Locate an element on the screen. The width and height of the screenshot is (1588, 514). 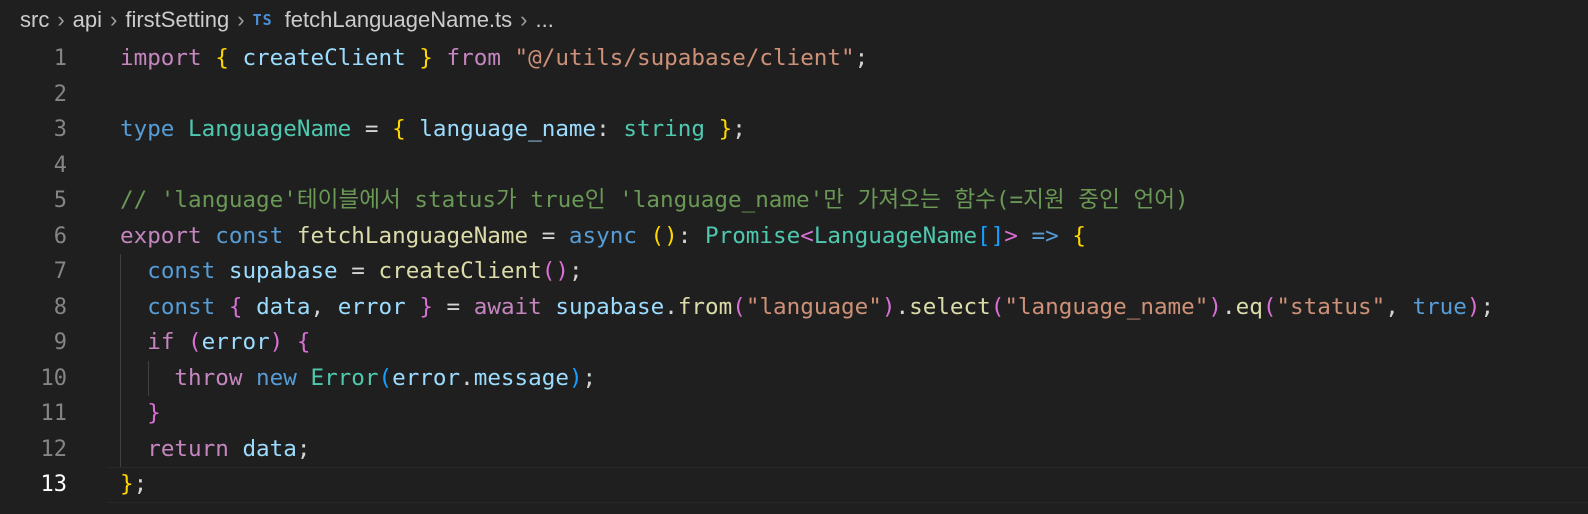
code-line: 10 throw new Error(error.message); is located at coordinates (794, 379).